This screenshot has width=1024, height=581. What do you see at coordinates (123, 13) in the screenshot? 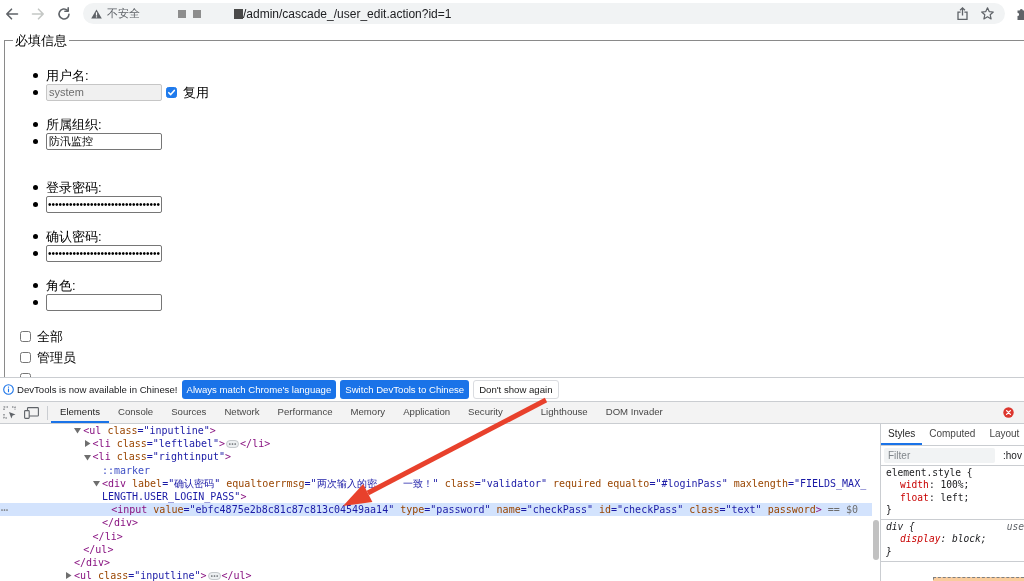
I see `security-status-label: 不安全` at bounding box center [123, 13].